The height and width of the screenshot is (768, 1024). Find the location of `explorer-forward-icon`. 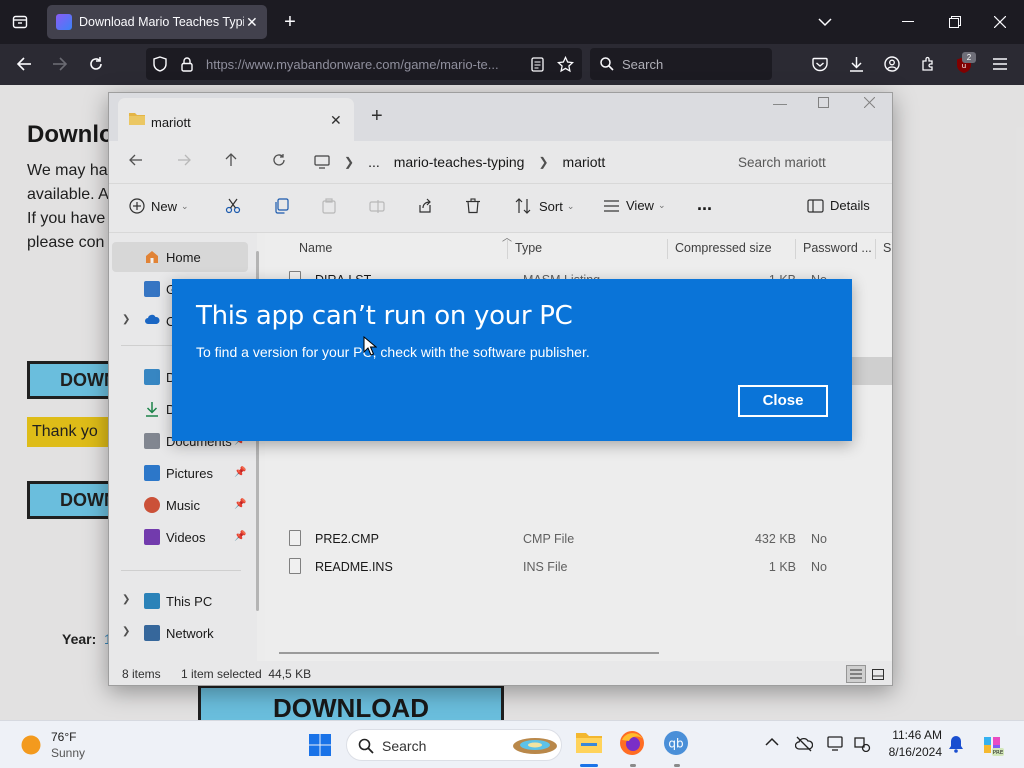

explorer-forward-icon is located at coordinates (184, 160).